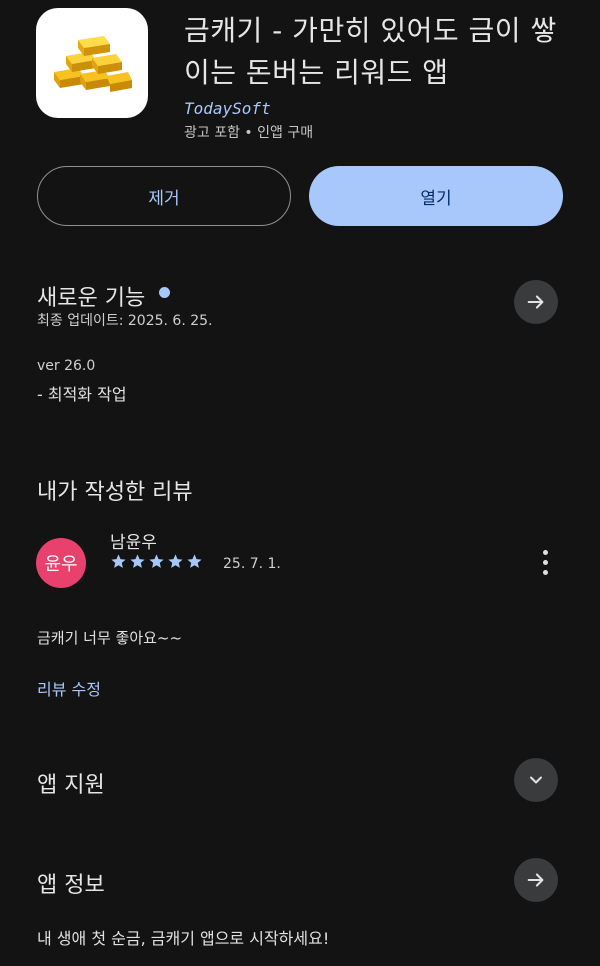 The image size is (600, 966). I want to click on last-updated: 최종 업데이트: 2025. 6. 25., so click(125, 321).